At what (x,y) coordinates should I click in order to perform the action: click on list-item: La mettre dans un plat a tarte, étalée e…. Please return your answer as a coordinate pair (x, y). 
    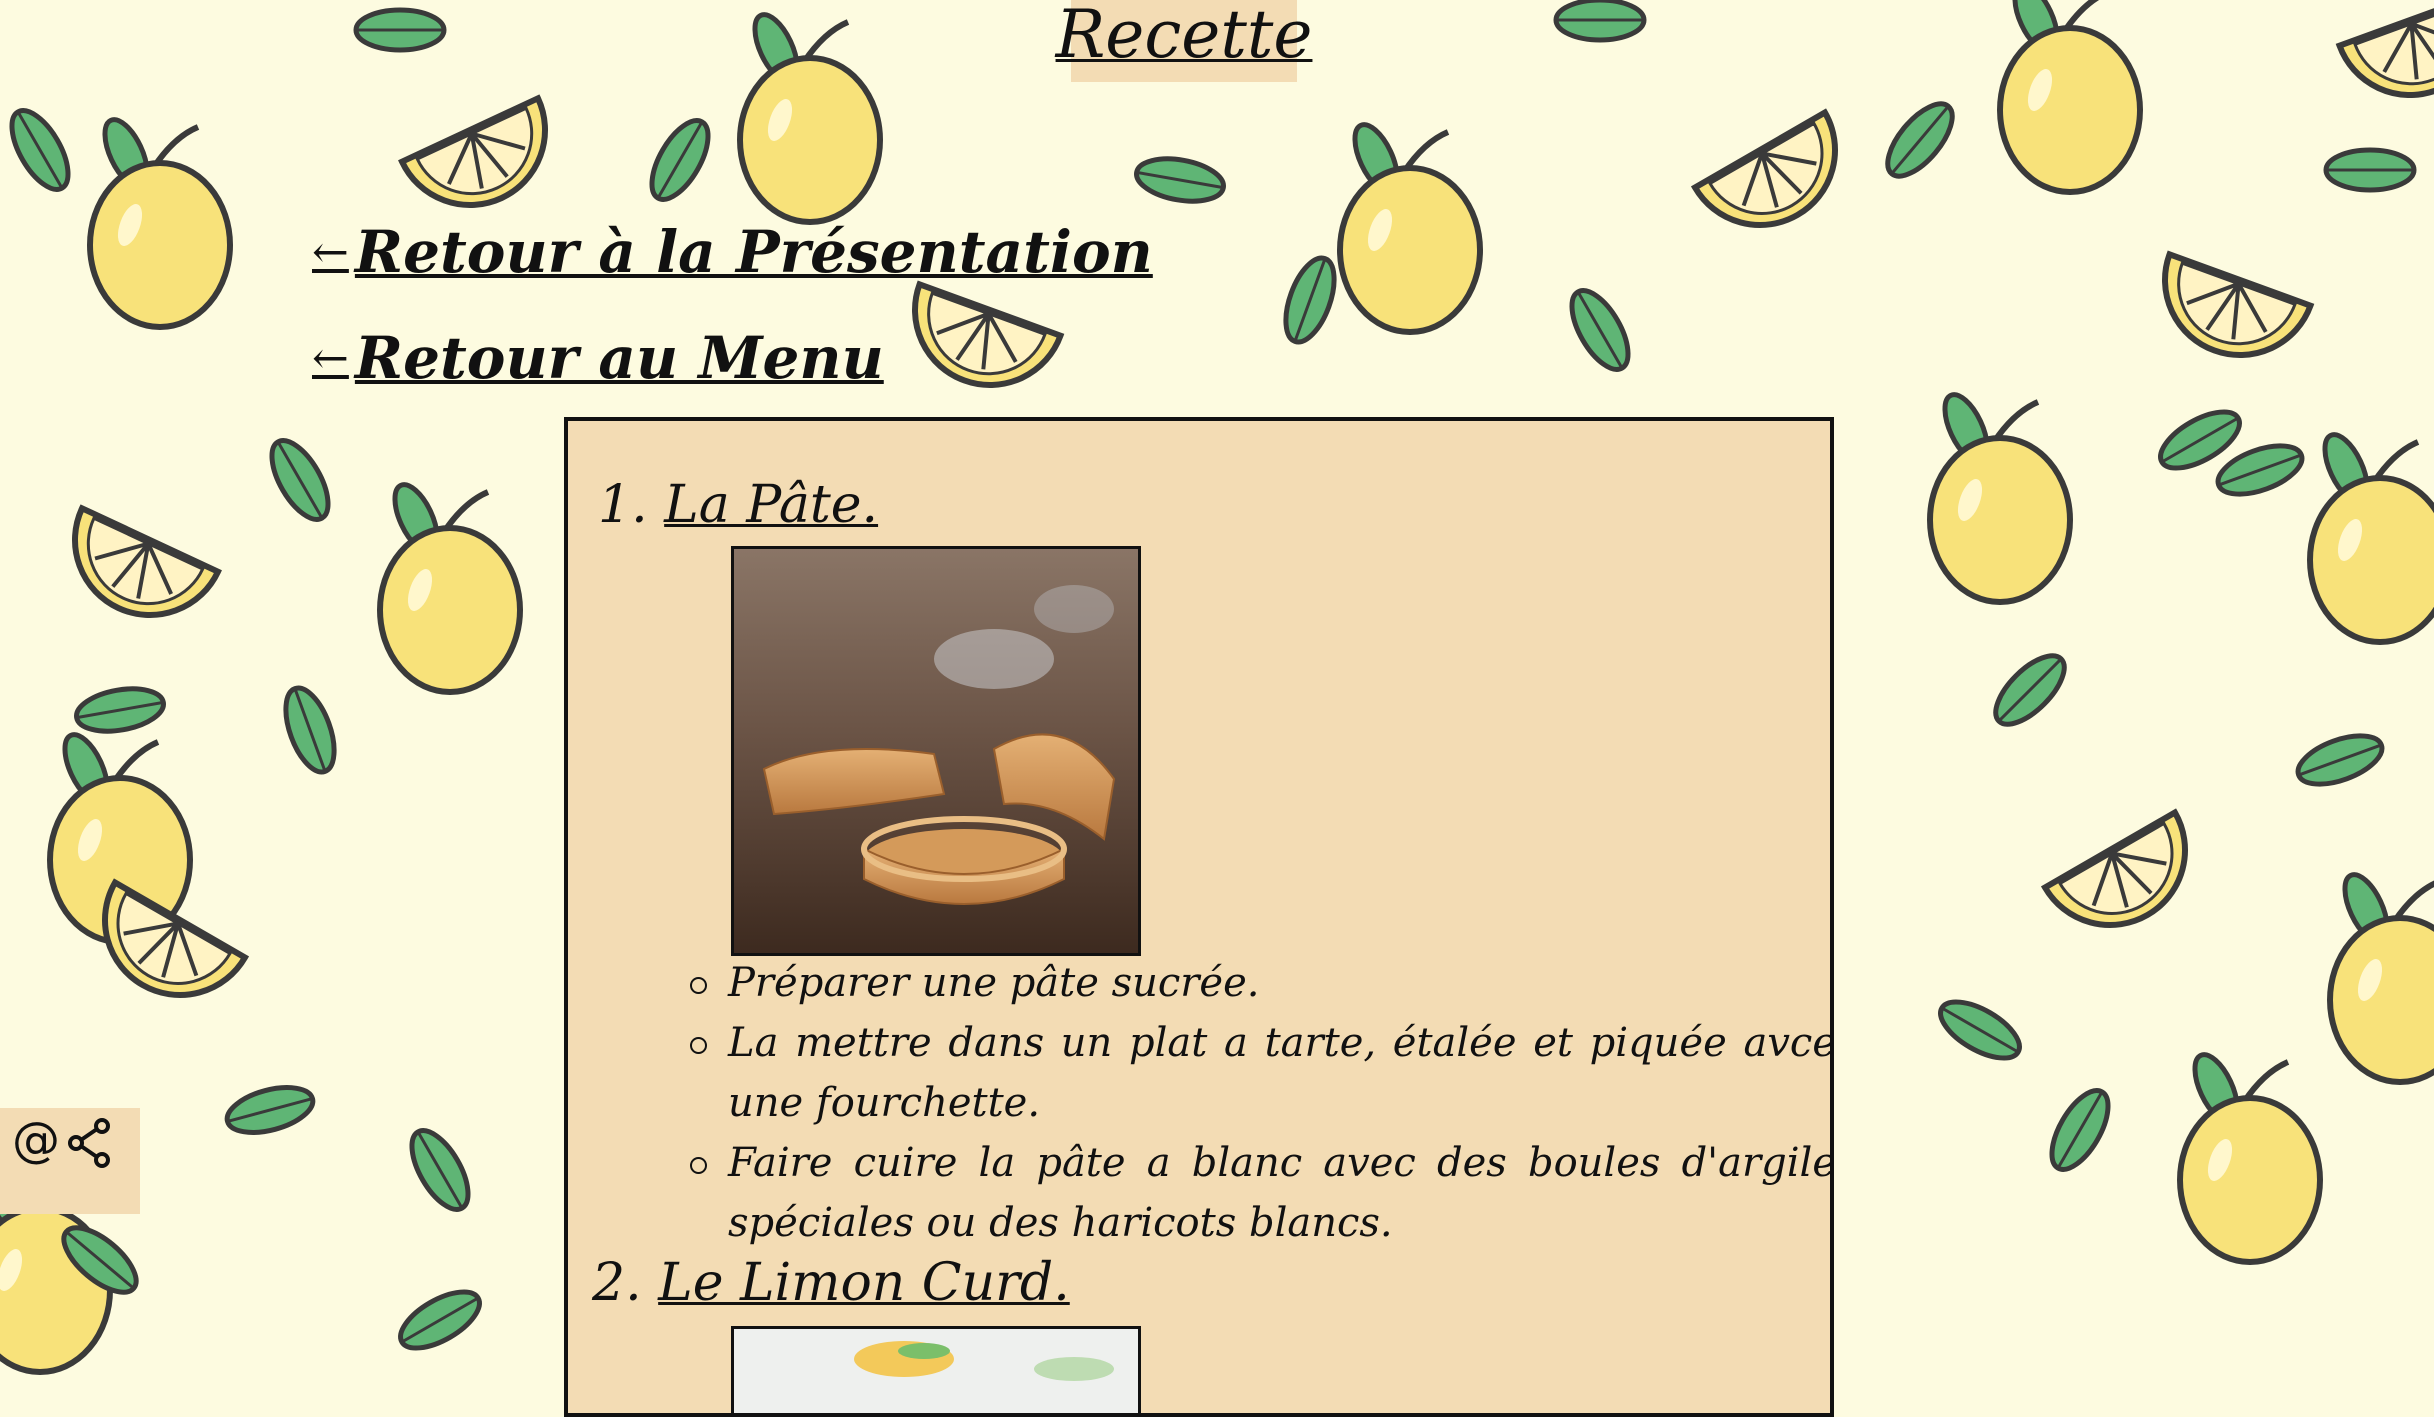
    Looking at the image, I should click on (1258, 1073).